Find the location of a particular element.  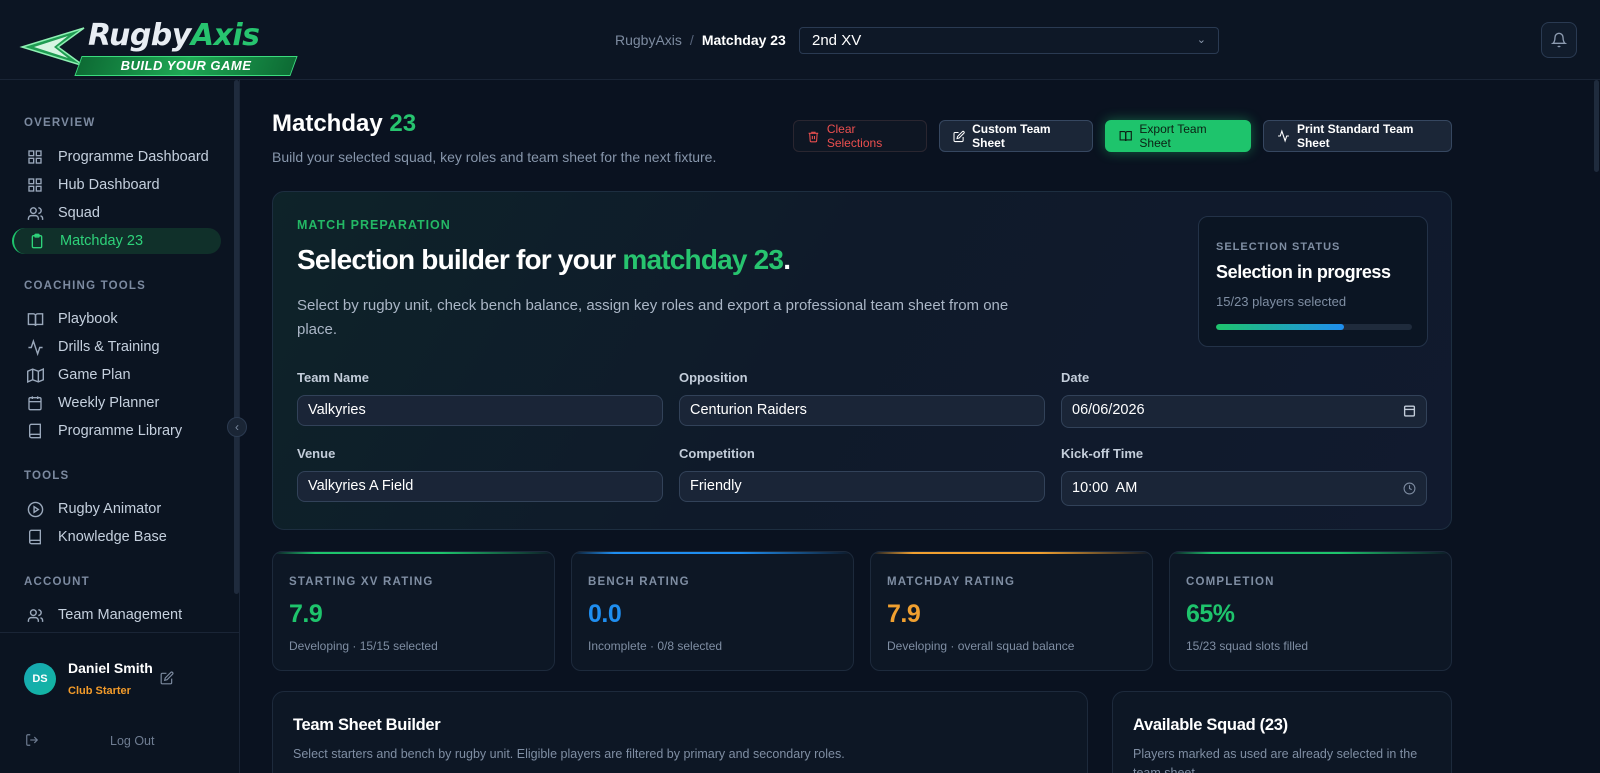

selection-progress-bar is located at coordinates (1314, 327).